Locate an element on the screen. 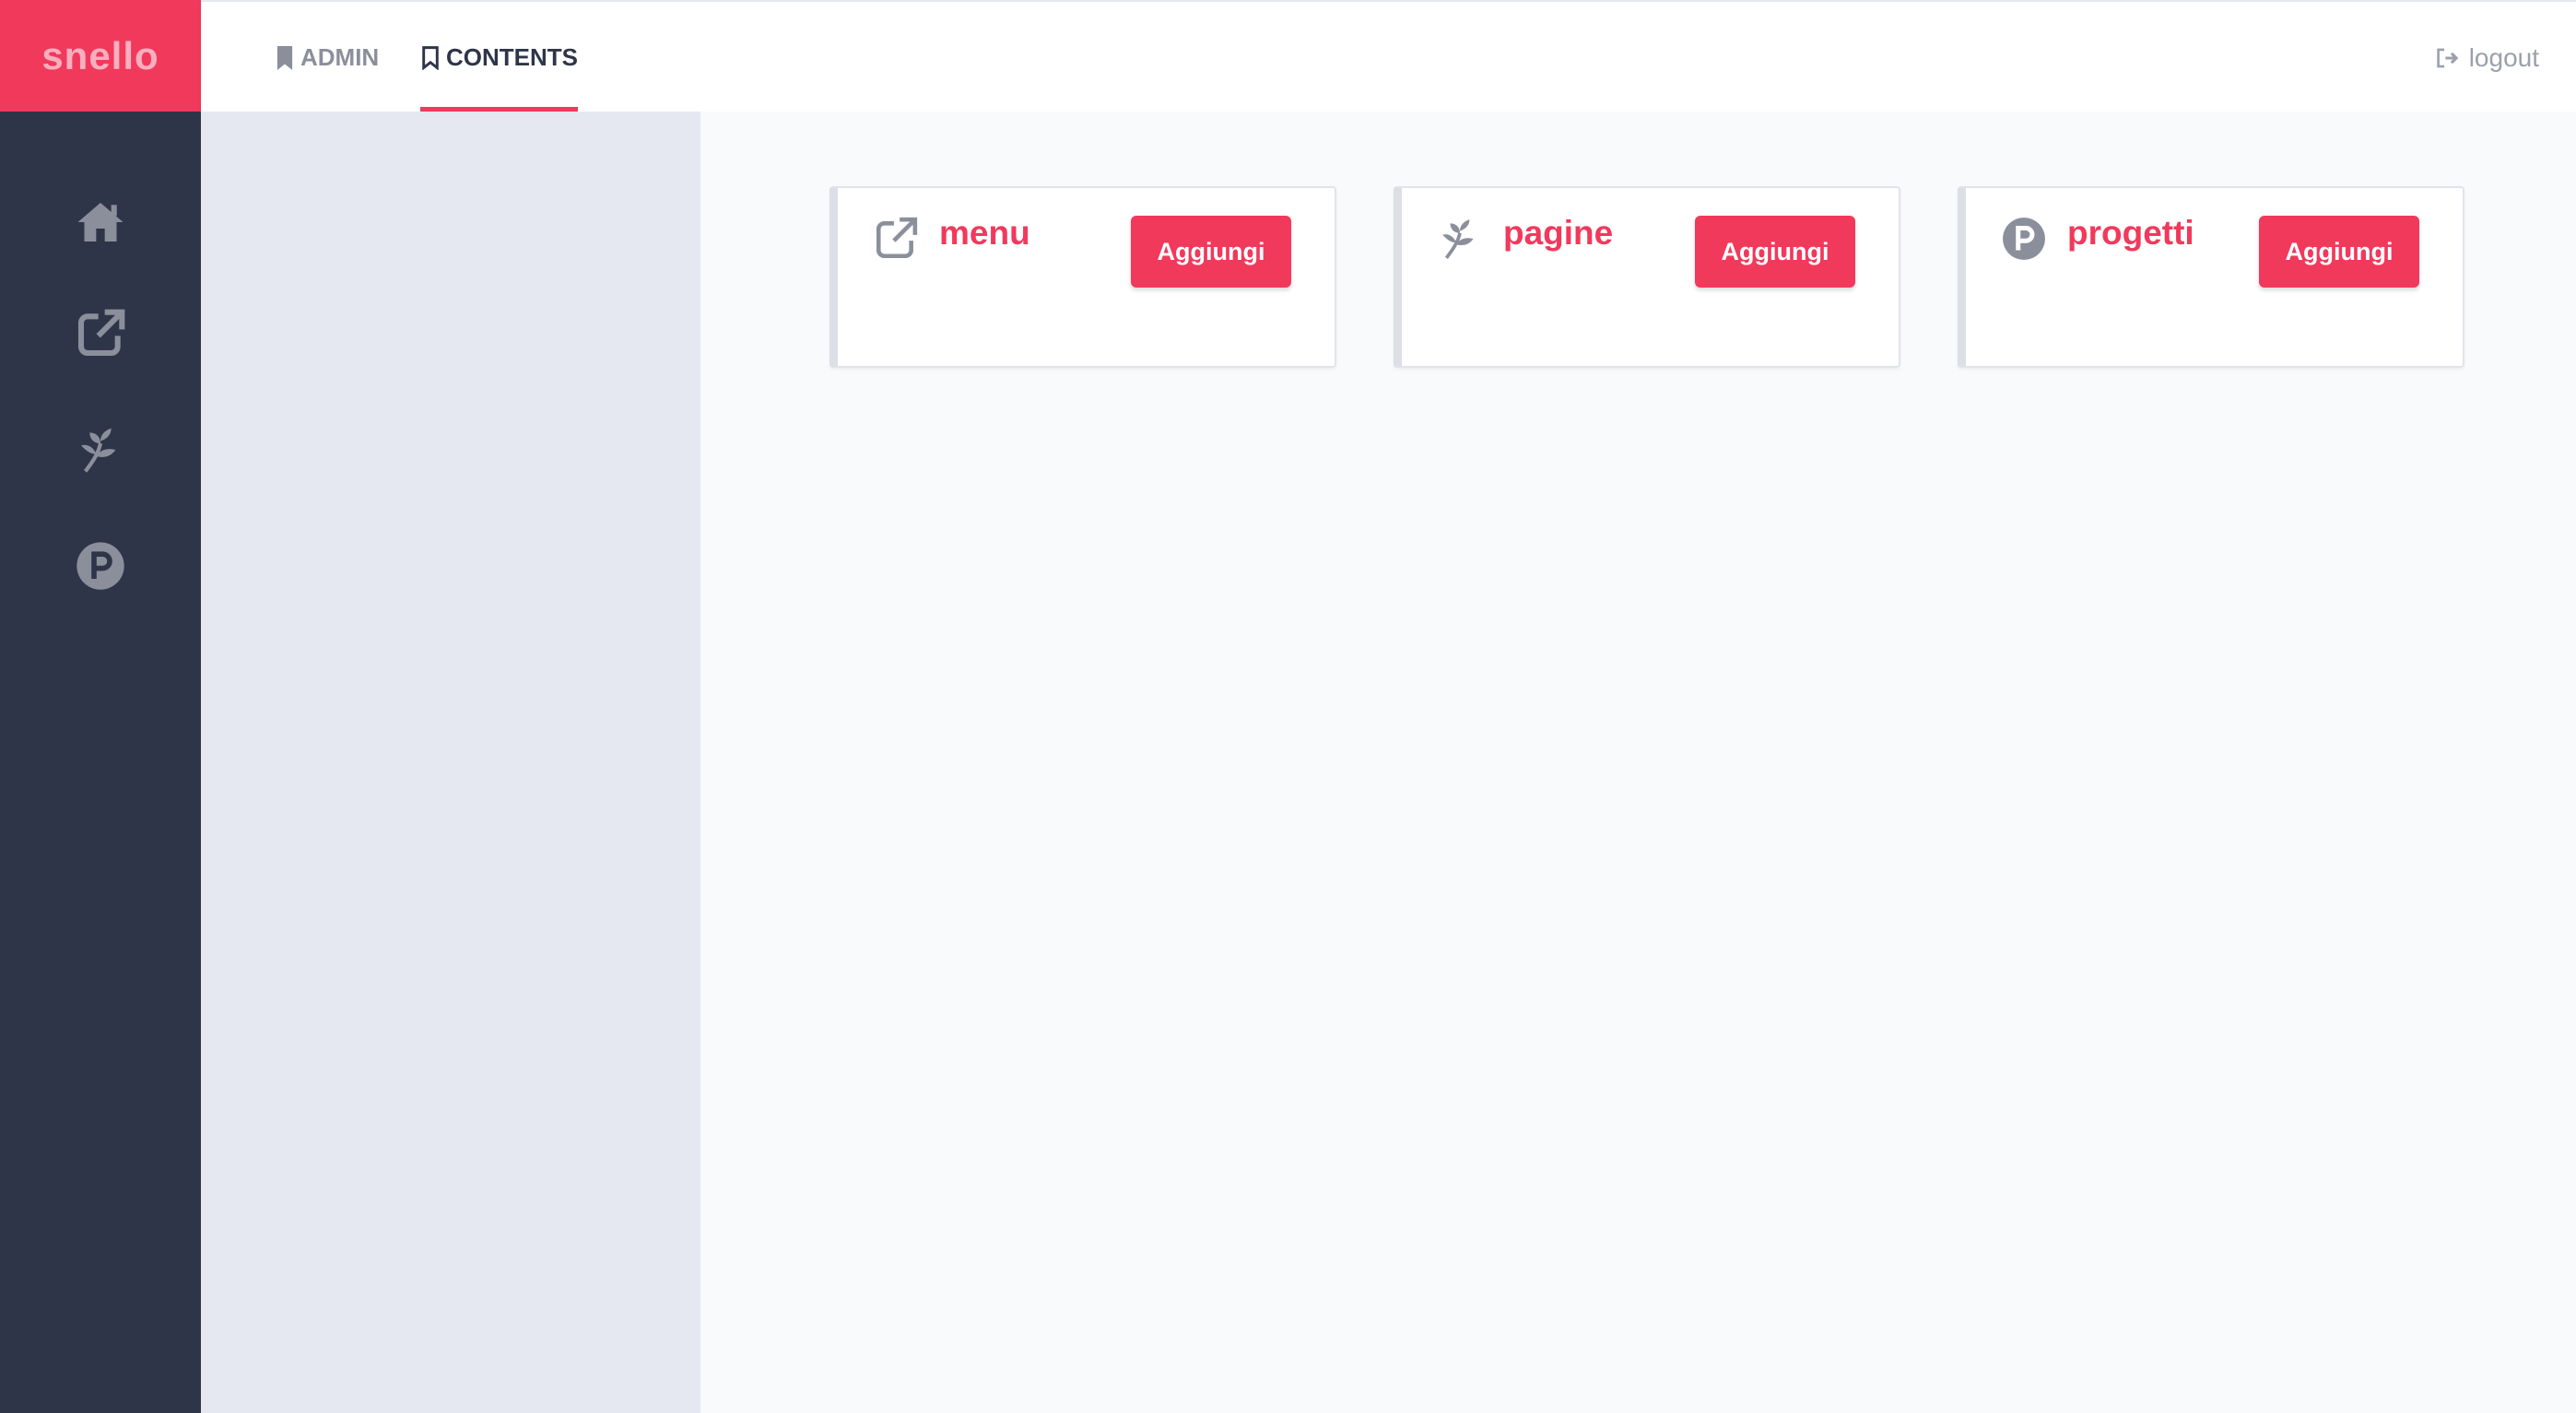 The height and width of the screenshot is (1413, 2576). logout-label: logout is located at coordinates (2504, 57).